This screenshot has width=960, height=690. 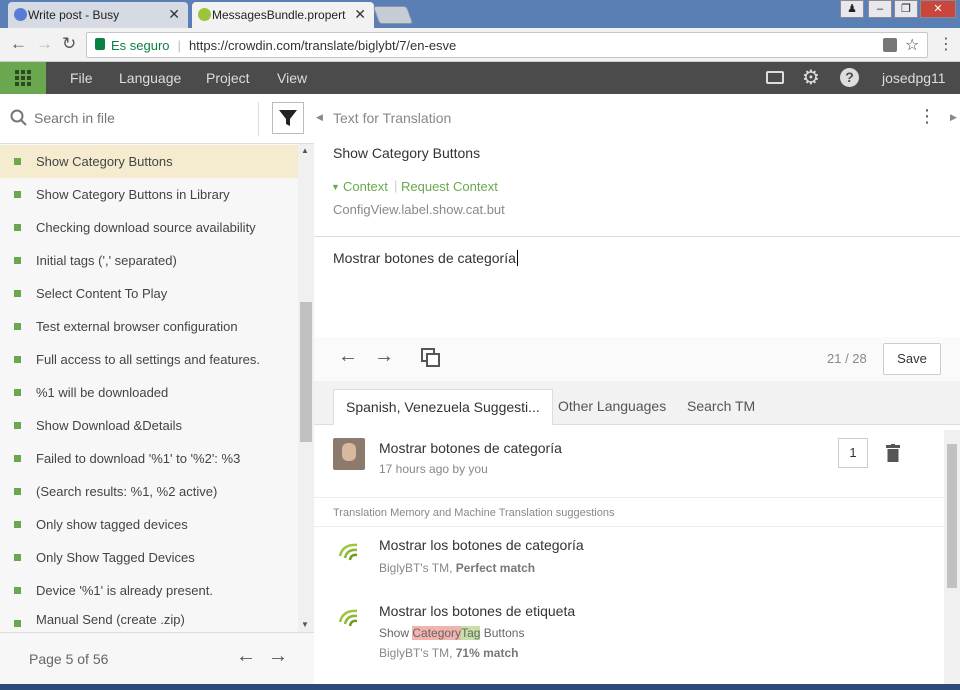 What do you see at coordinates (319, 117) in the screenshot?
I see `collapse-left-icon: ◀` at bounding box center [319, 117].